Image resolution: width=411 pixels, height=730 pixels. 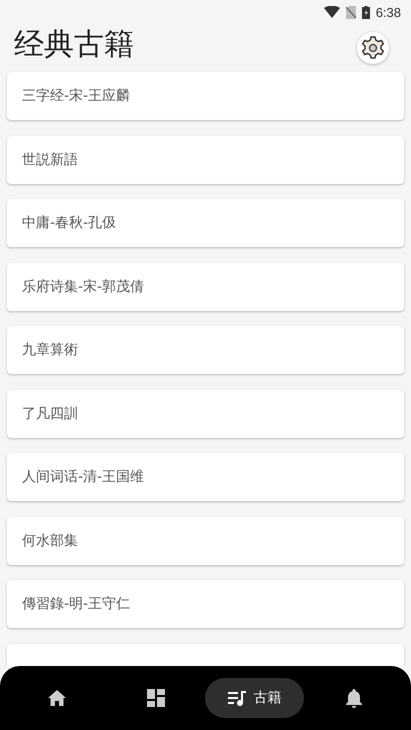 I want to click on book-title: 了凡四訓, so click(x=50, y=413).